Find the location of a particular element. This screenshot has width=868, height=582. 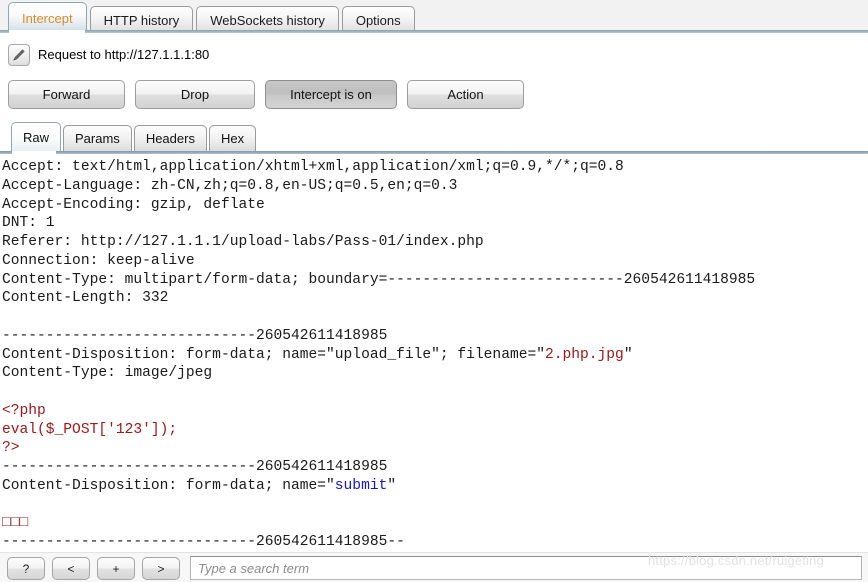

help-button-label: ? is located at coordinates (26, 568).